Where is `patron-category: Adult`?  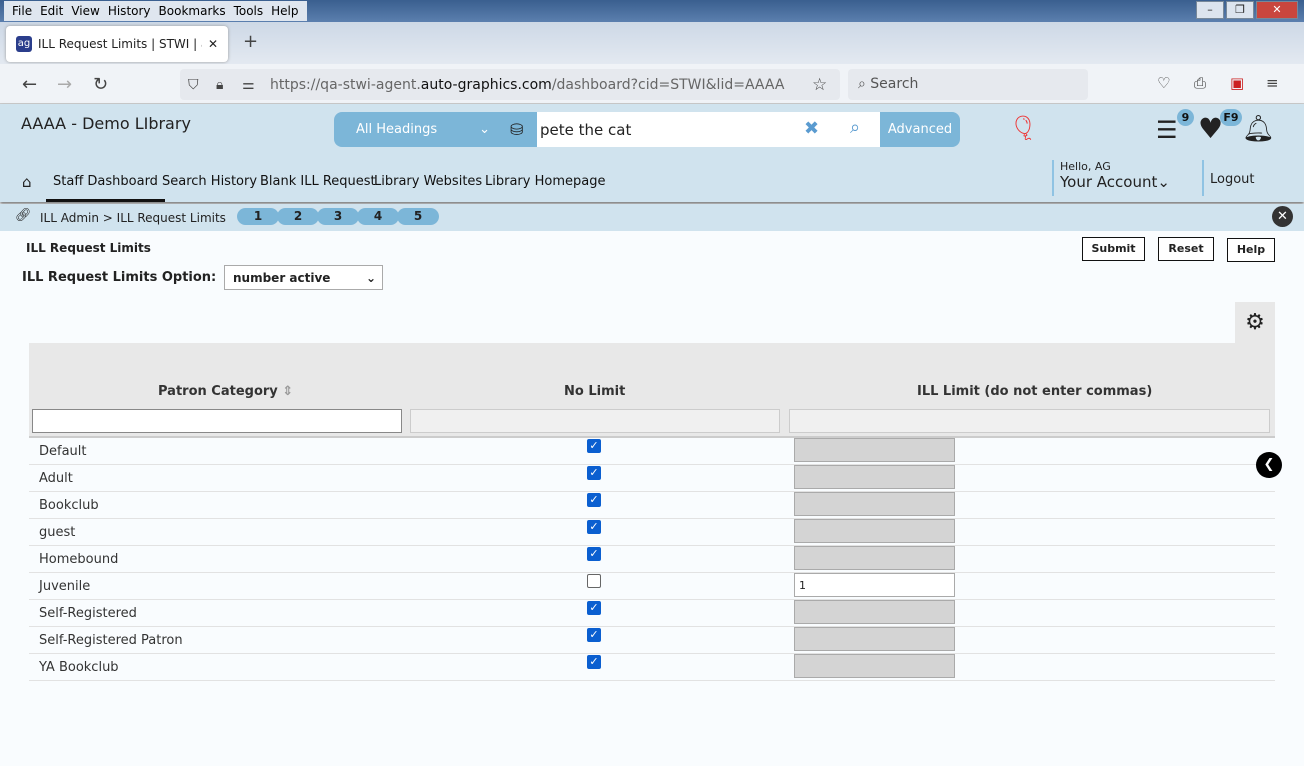 patron-category: Adult is located at coordinates (56, 478).